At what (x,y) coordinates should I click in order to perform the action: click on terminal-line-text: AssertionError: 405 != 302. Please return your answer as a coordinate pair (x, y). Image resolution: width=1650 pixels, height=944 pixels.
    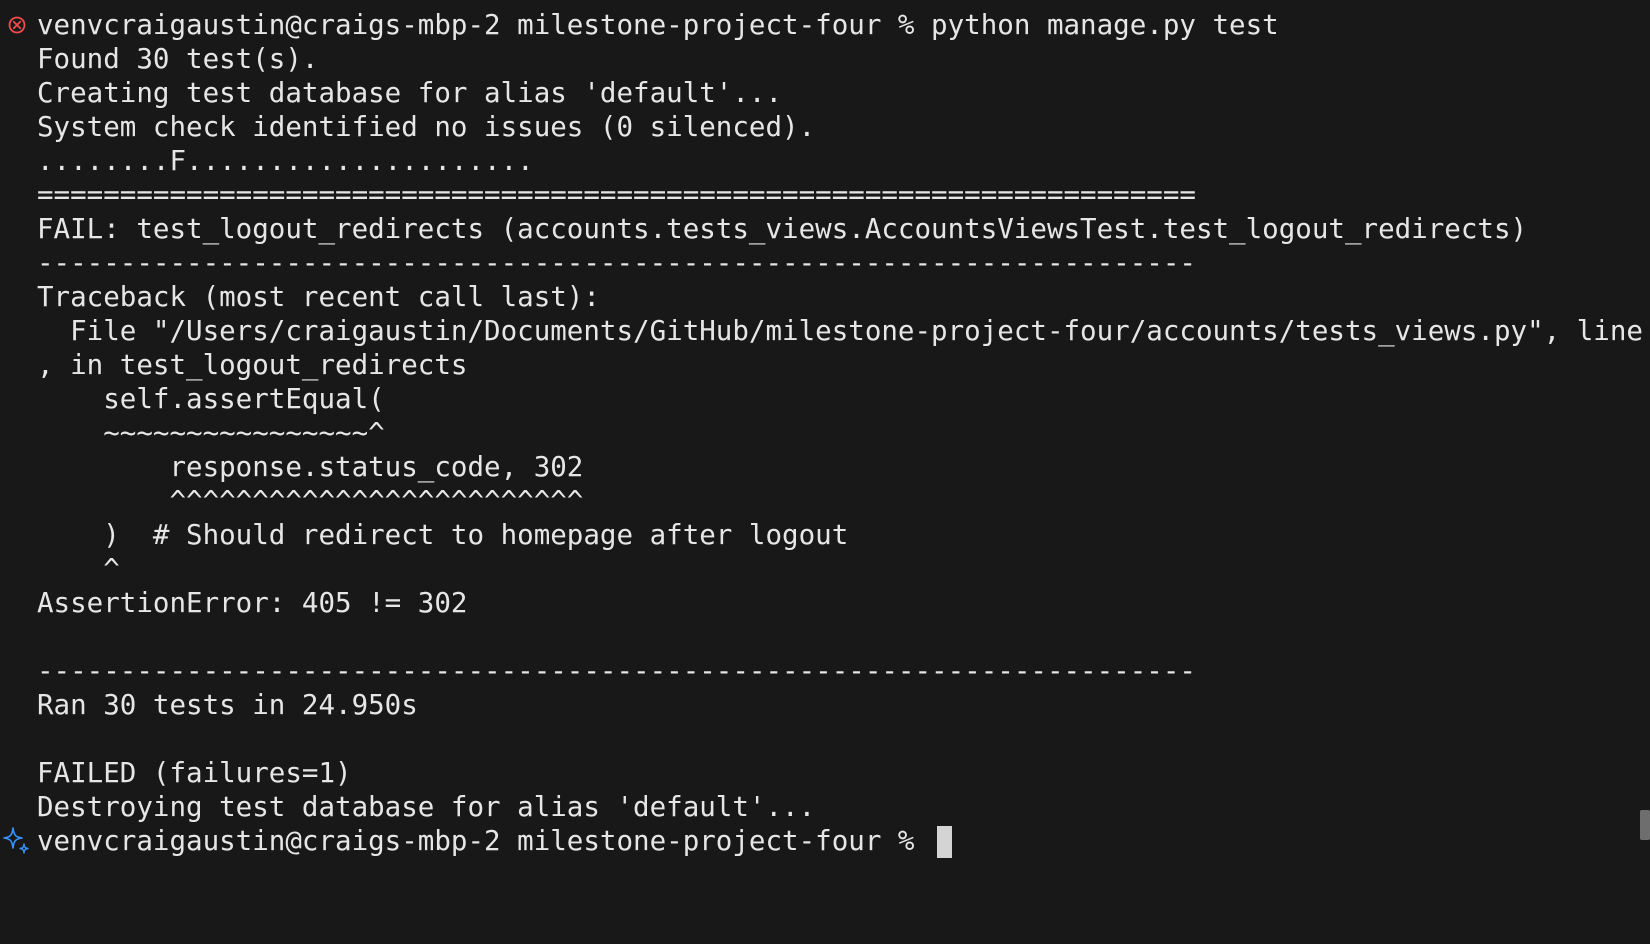
    Looking at the image, I should click on (252, 603).